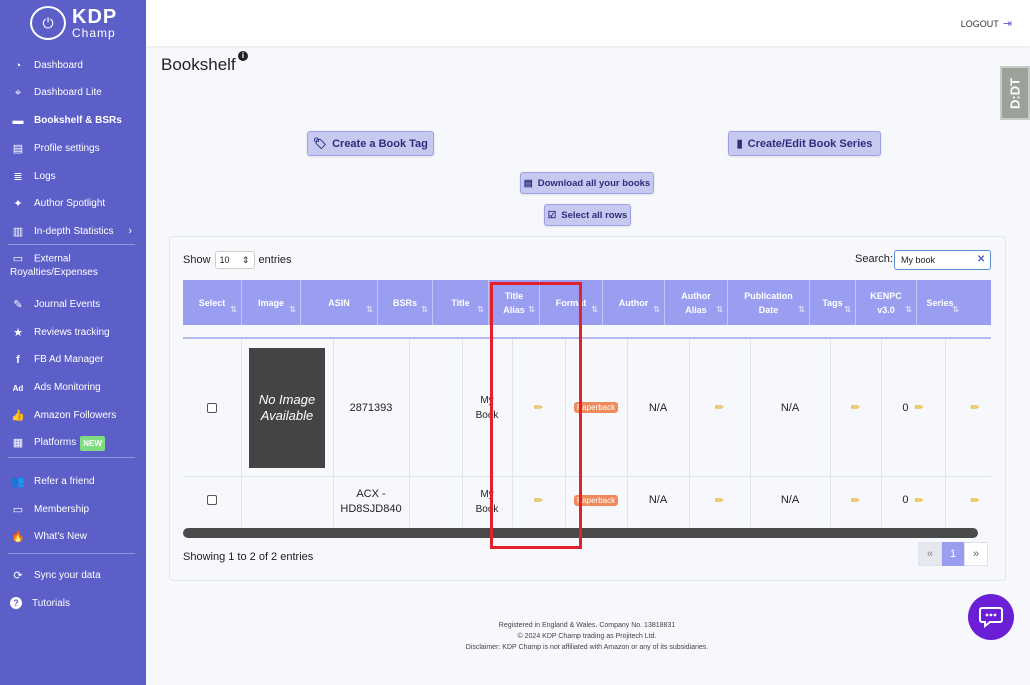  Describe the element at coordinates (75, 576) in the screenshot. I see `sidebar-item-sync-data: ⟳ Sync your data` at that location.